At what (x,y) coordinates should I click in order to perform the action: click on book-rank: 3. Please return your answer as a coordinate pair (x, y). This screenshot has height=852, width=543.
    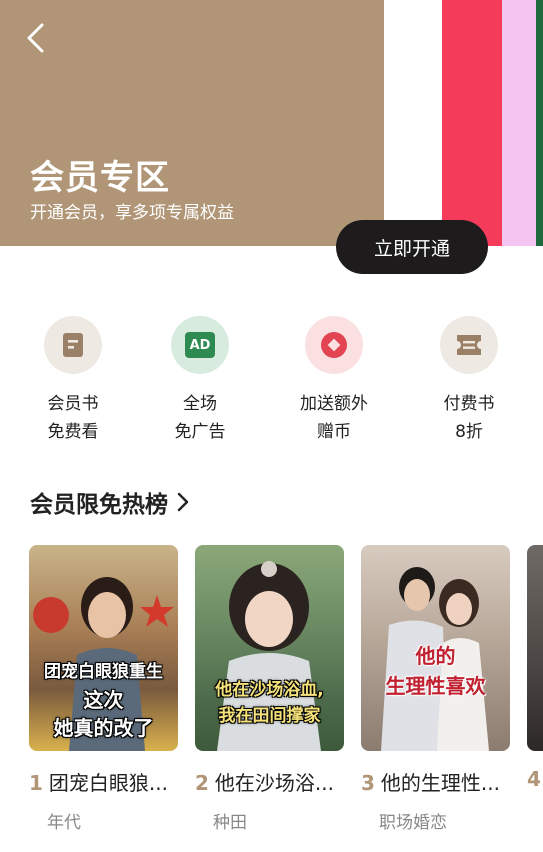
    Looking at the image, I should click on (368, 783).